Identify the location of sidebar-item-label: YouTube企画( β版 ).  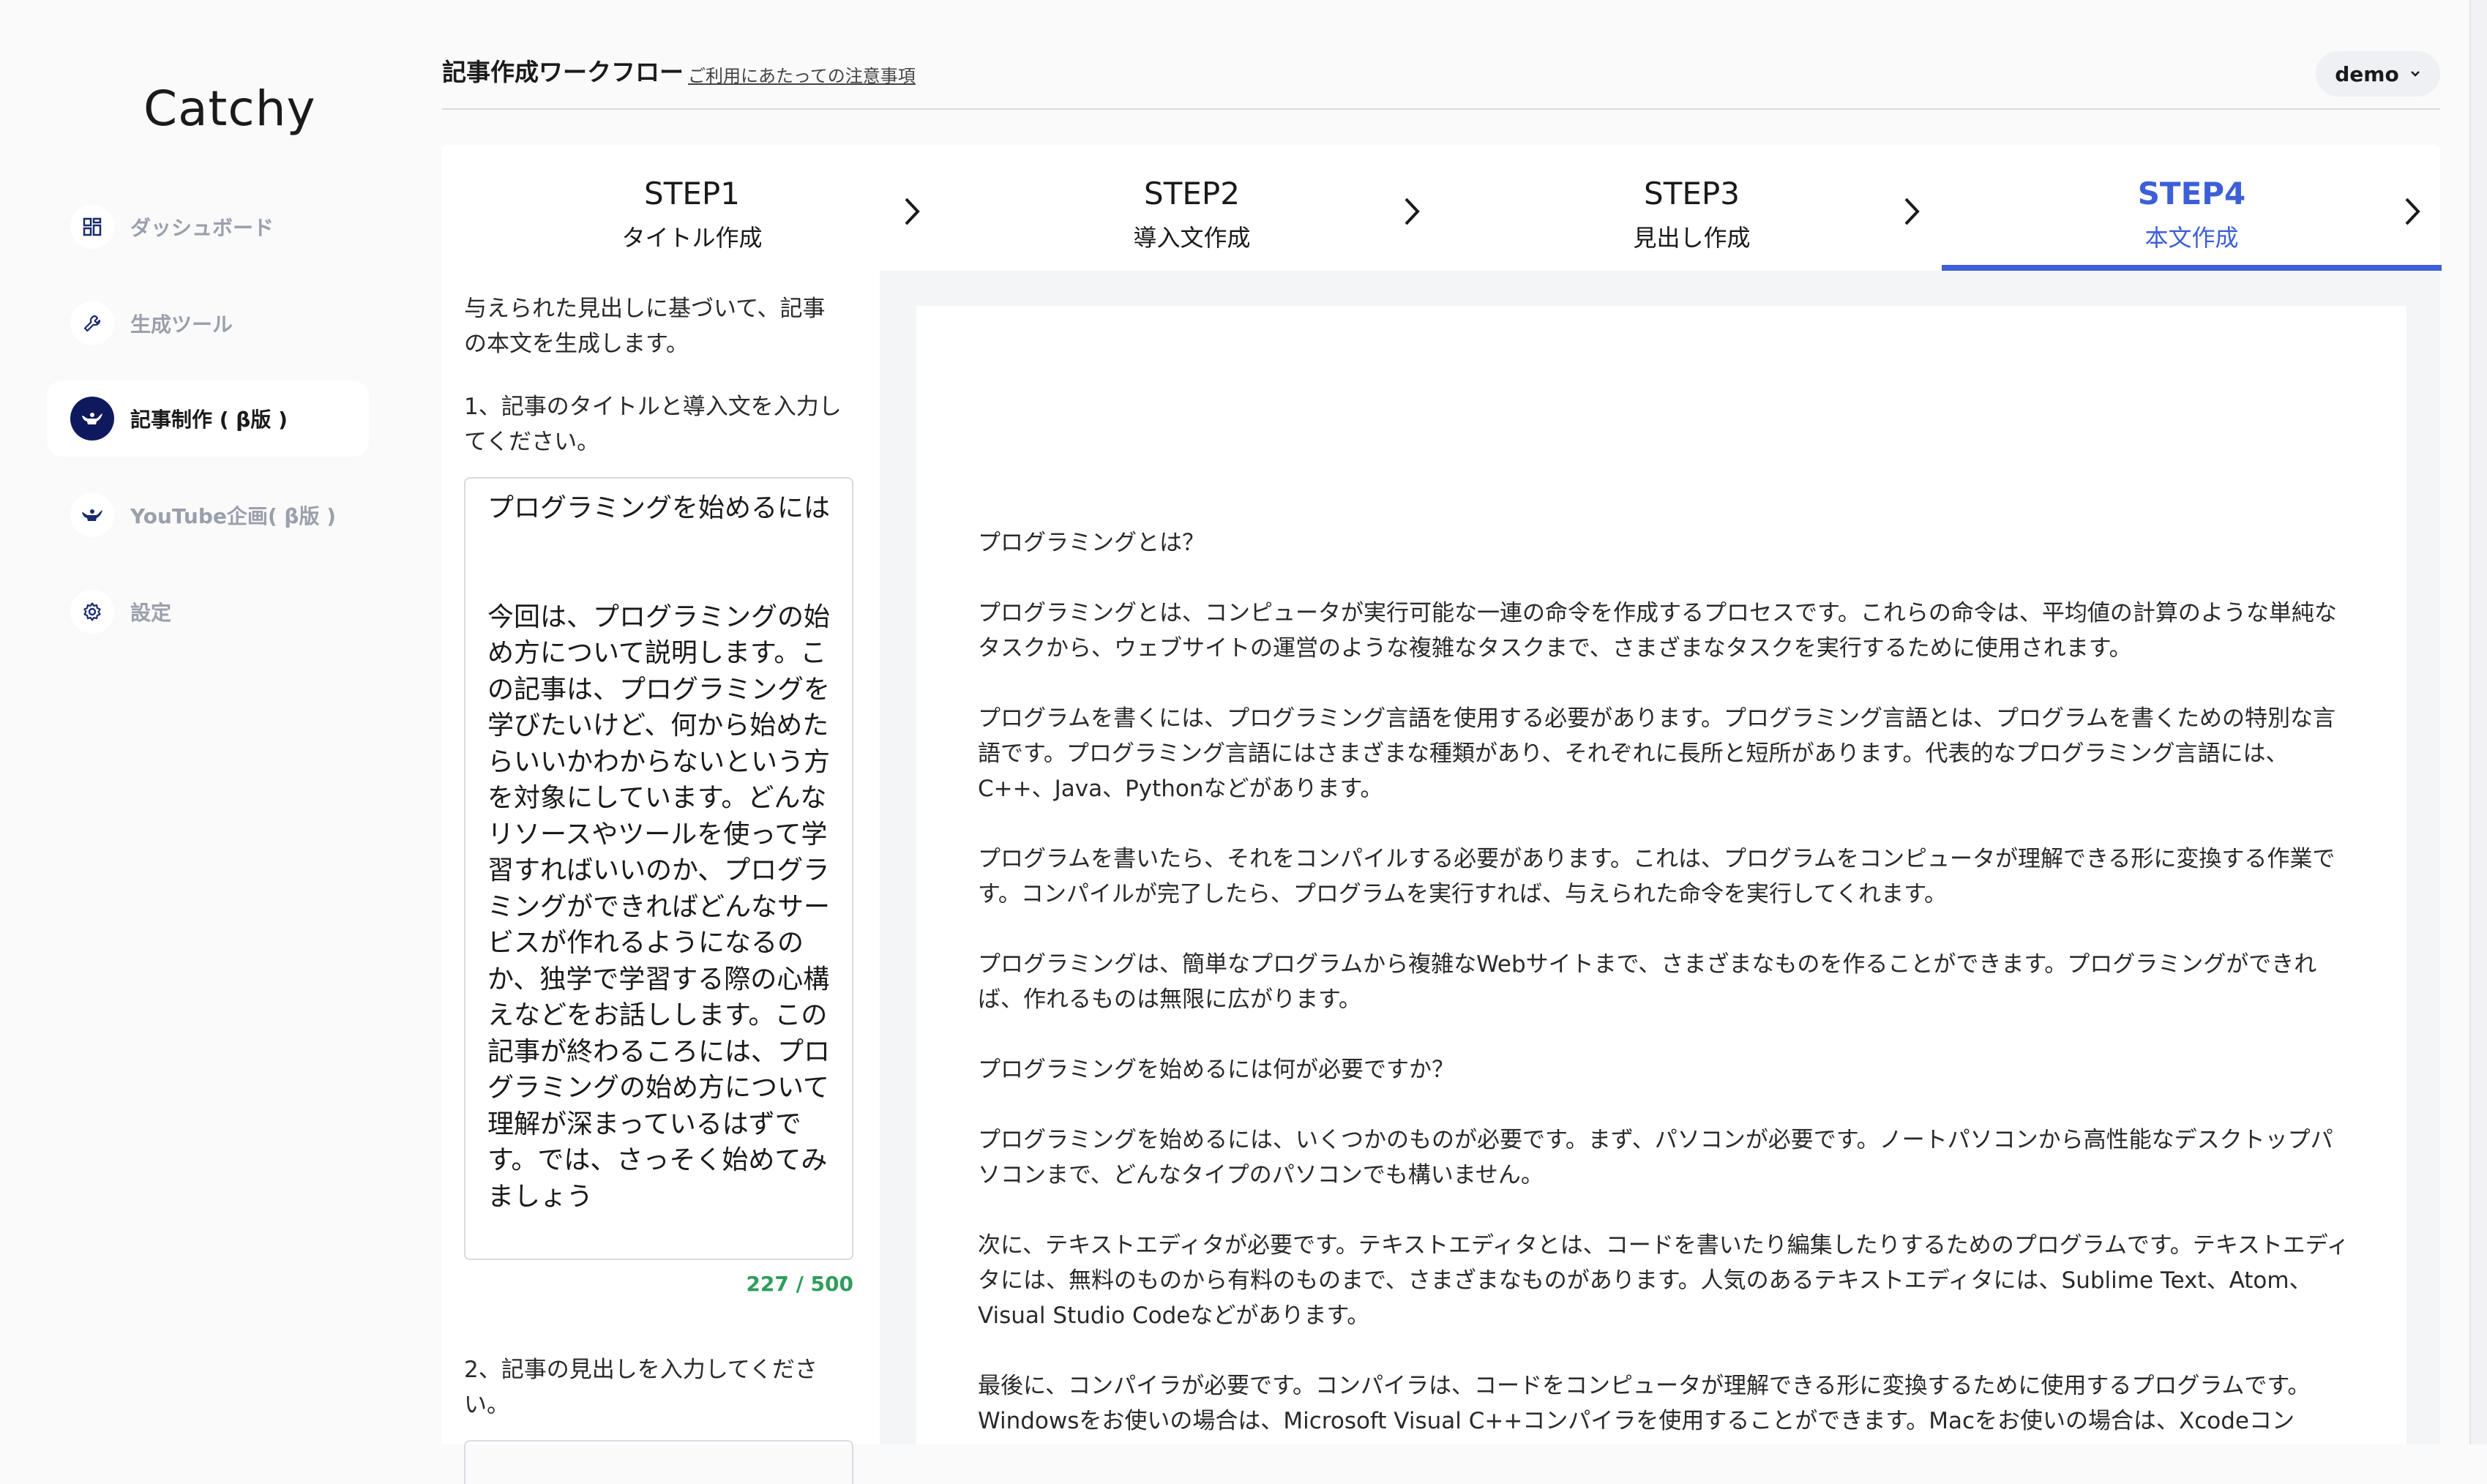
(233, 516).